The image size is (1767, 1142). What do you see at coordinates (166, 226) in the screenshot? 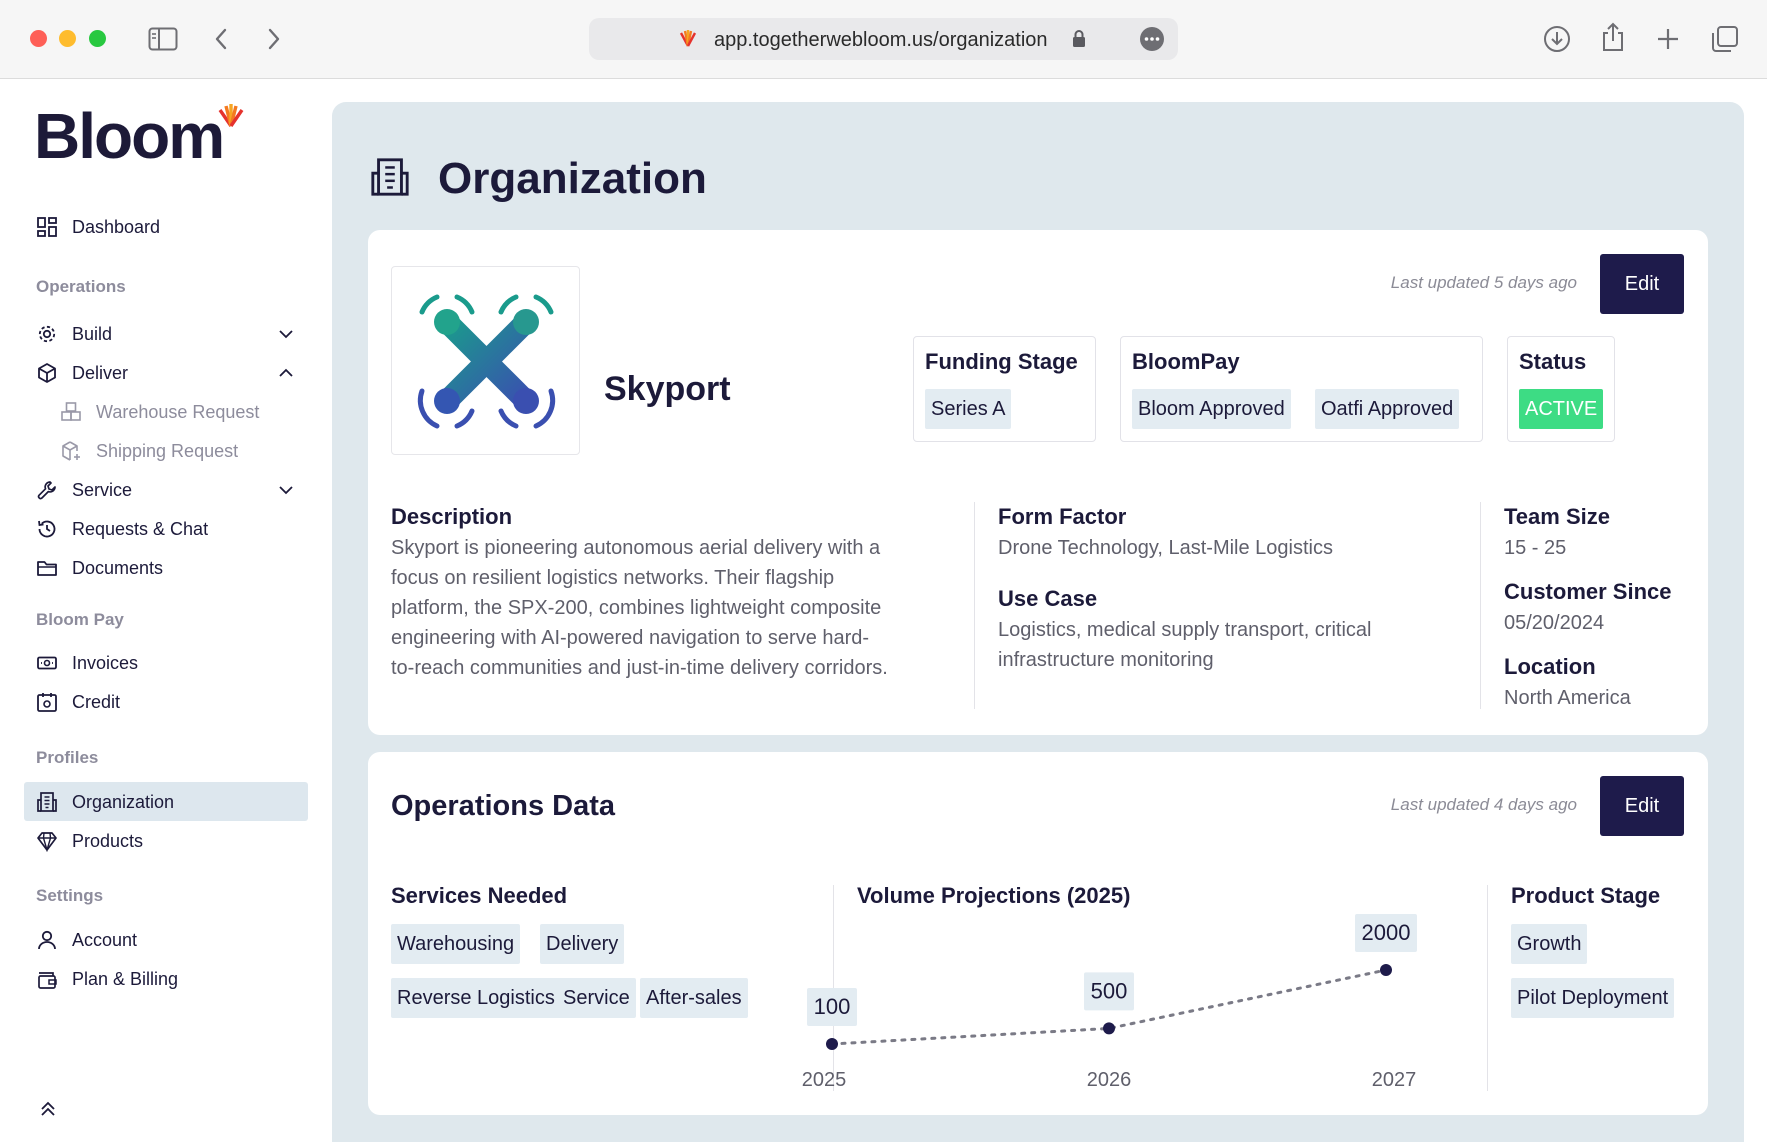
I see `sidebar-item-dashboard: Dashboard` at bounding box center [166, 226].